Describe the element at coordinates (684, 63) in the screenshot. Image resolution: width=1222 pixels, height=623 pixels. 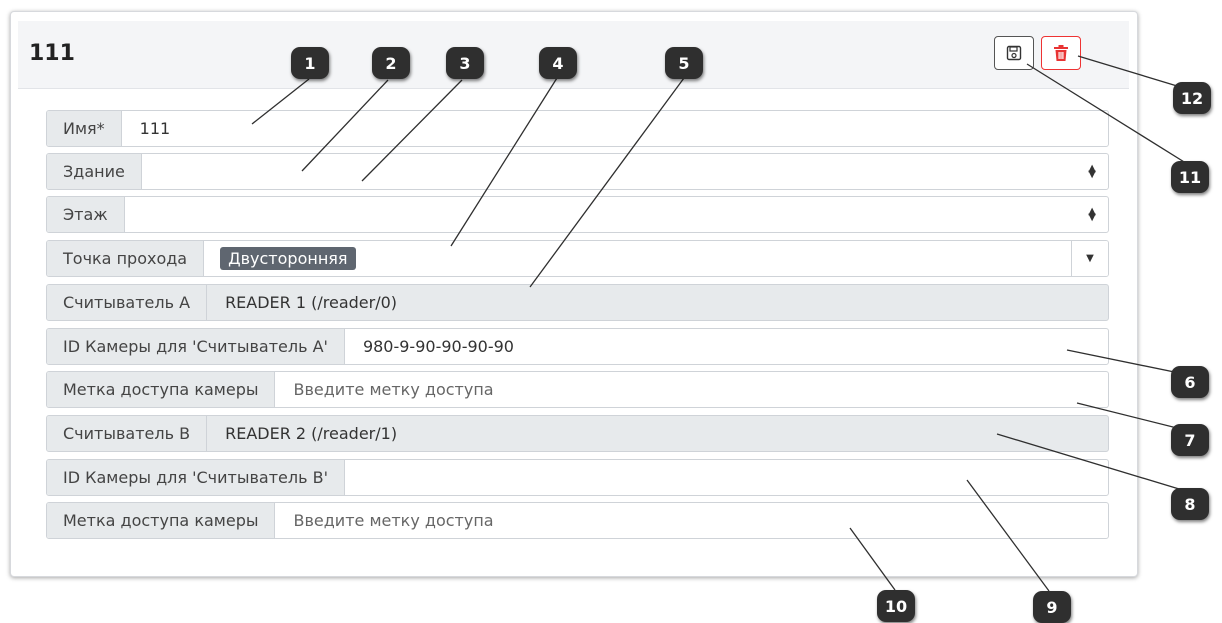
I see `callout-5: 5` at that location.